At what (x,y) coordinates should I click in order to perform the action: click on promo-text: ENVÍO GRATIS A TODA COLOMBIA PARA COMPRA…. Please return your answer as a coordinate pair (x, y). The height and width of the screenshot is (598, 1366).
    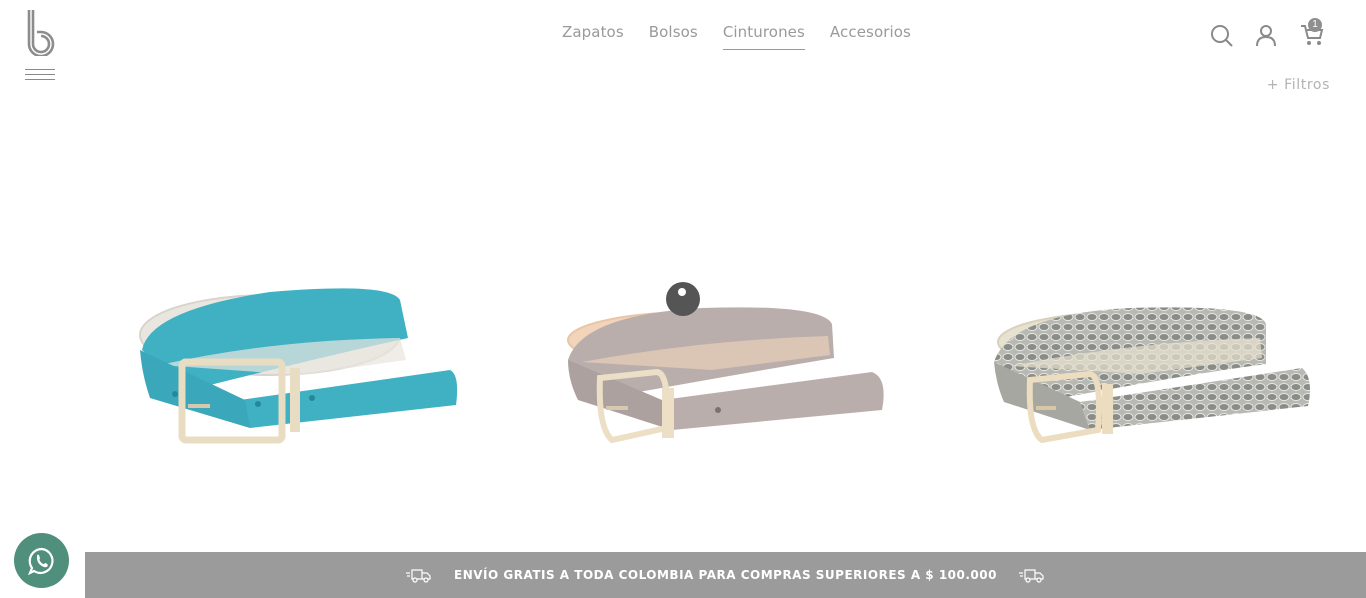
    Looking at the image, I should click on (725, 575).